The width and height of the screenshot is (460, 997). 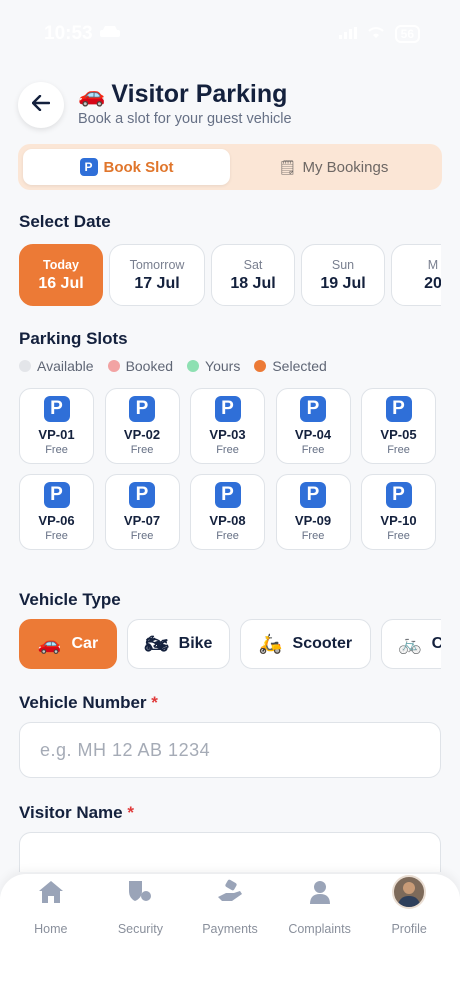 I want to click on arrow-left-icon, so click(x=41, y=105).